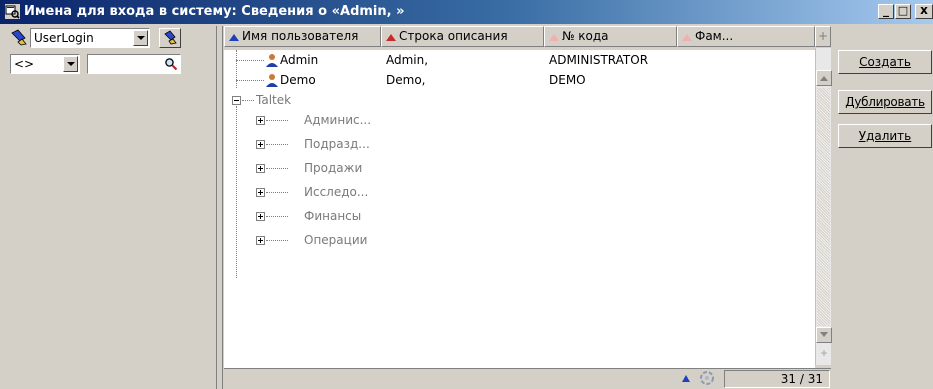  What do you see at coordinates (64, 38) in the screenshot?
I see `filter-field-value: UserLogin` at bounding box center [64, 38].